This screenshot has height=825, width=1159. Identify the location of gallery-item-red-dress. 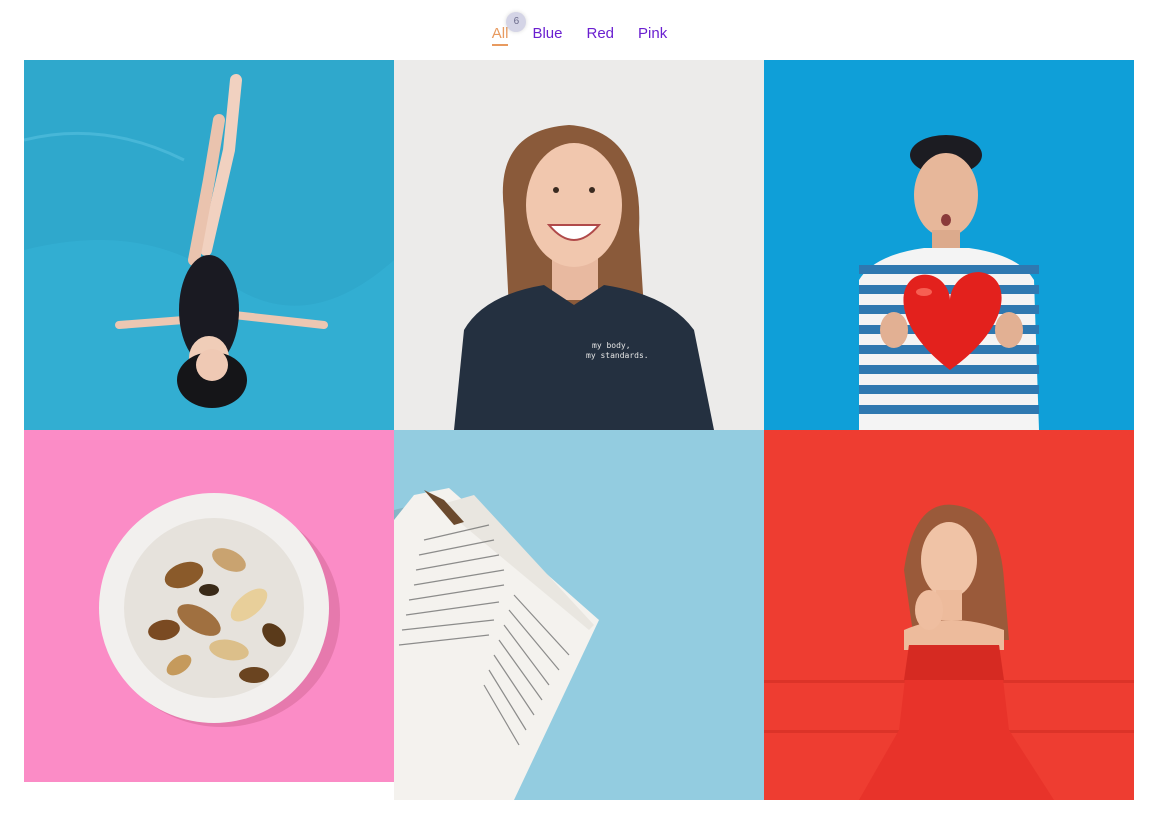
(949, 615).